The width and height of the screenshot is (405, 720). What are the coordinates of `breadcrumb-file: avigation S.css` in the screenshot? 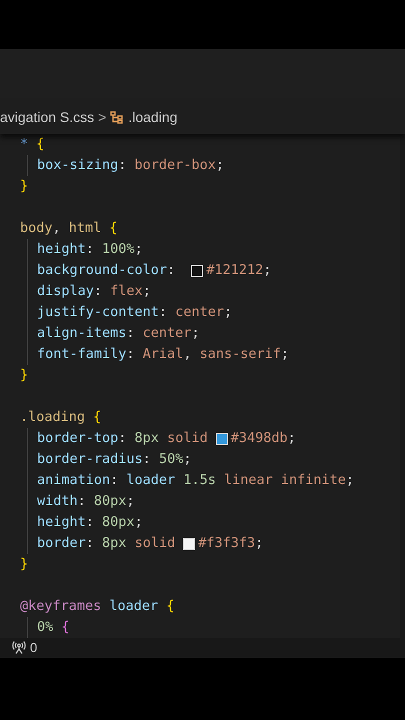 It's located at (47, 117).